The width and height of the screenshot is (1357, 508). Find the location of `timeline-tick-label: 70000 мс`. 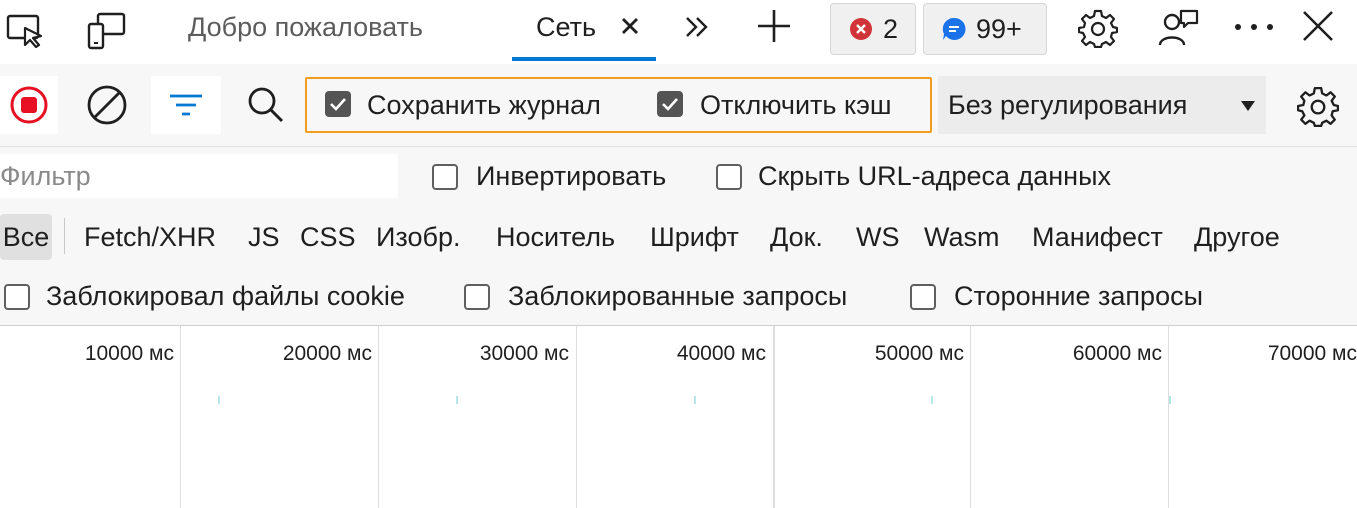

timeline-tick-label: 70000 мс is located at coordinates (1312, 353).